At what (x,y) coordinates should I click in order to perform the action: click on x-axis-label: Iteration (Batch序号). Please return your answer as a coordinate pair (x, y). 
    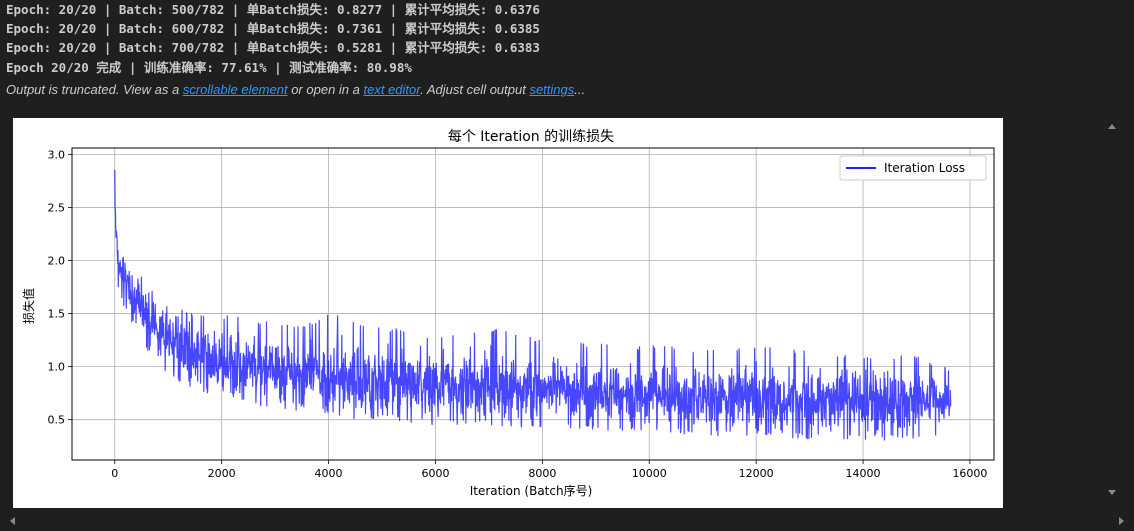
    Looking at the image, I should click on (531, 490).